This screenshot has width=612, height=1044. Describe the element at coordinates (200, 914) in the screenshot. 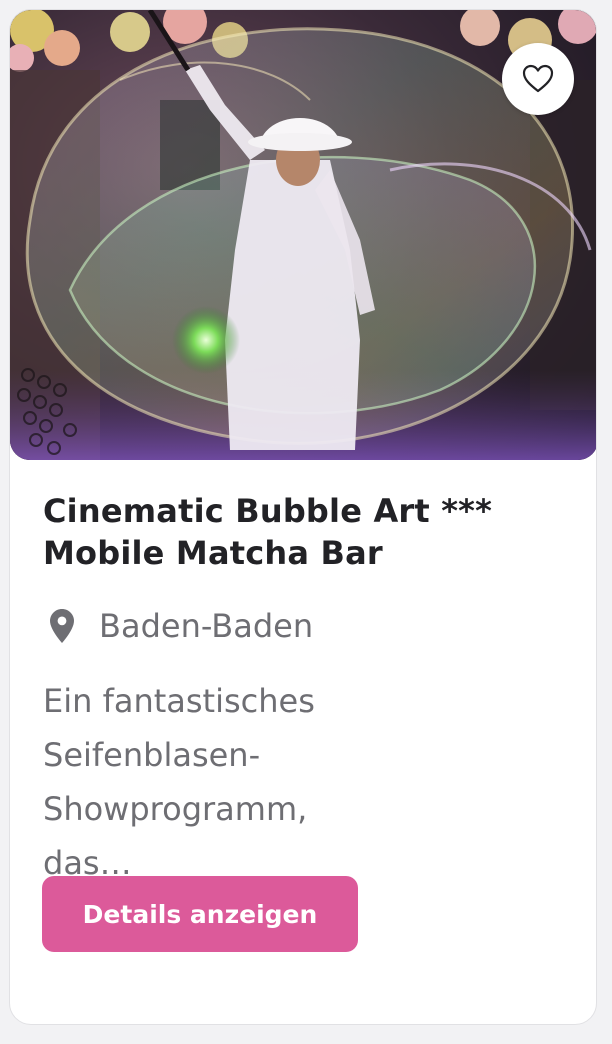

I see `details-button: Details anzeigen` at that location.